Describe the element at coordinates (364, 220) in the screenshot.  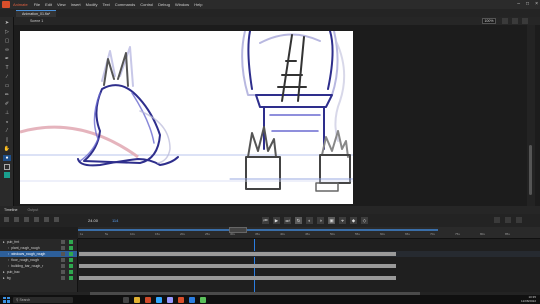
I see `insert-blank-keyframe-icon: ◇` at that location.